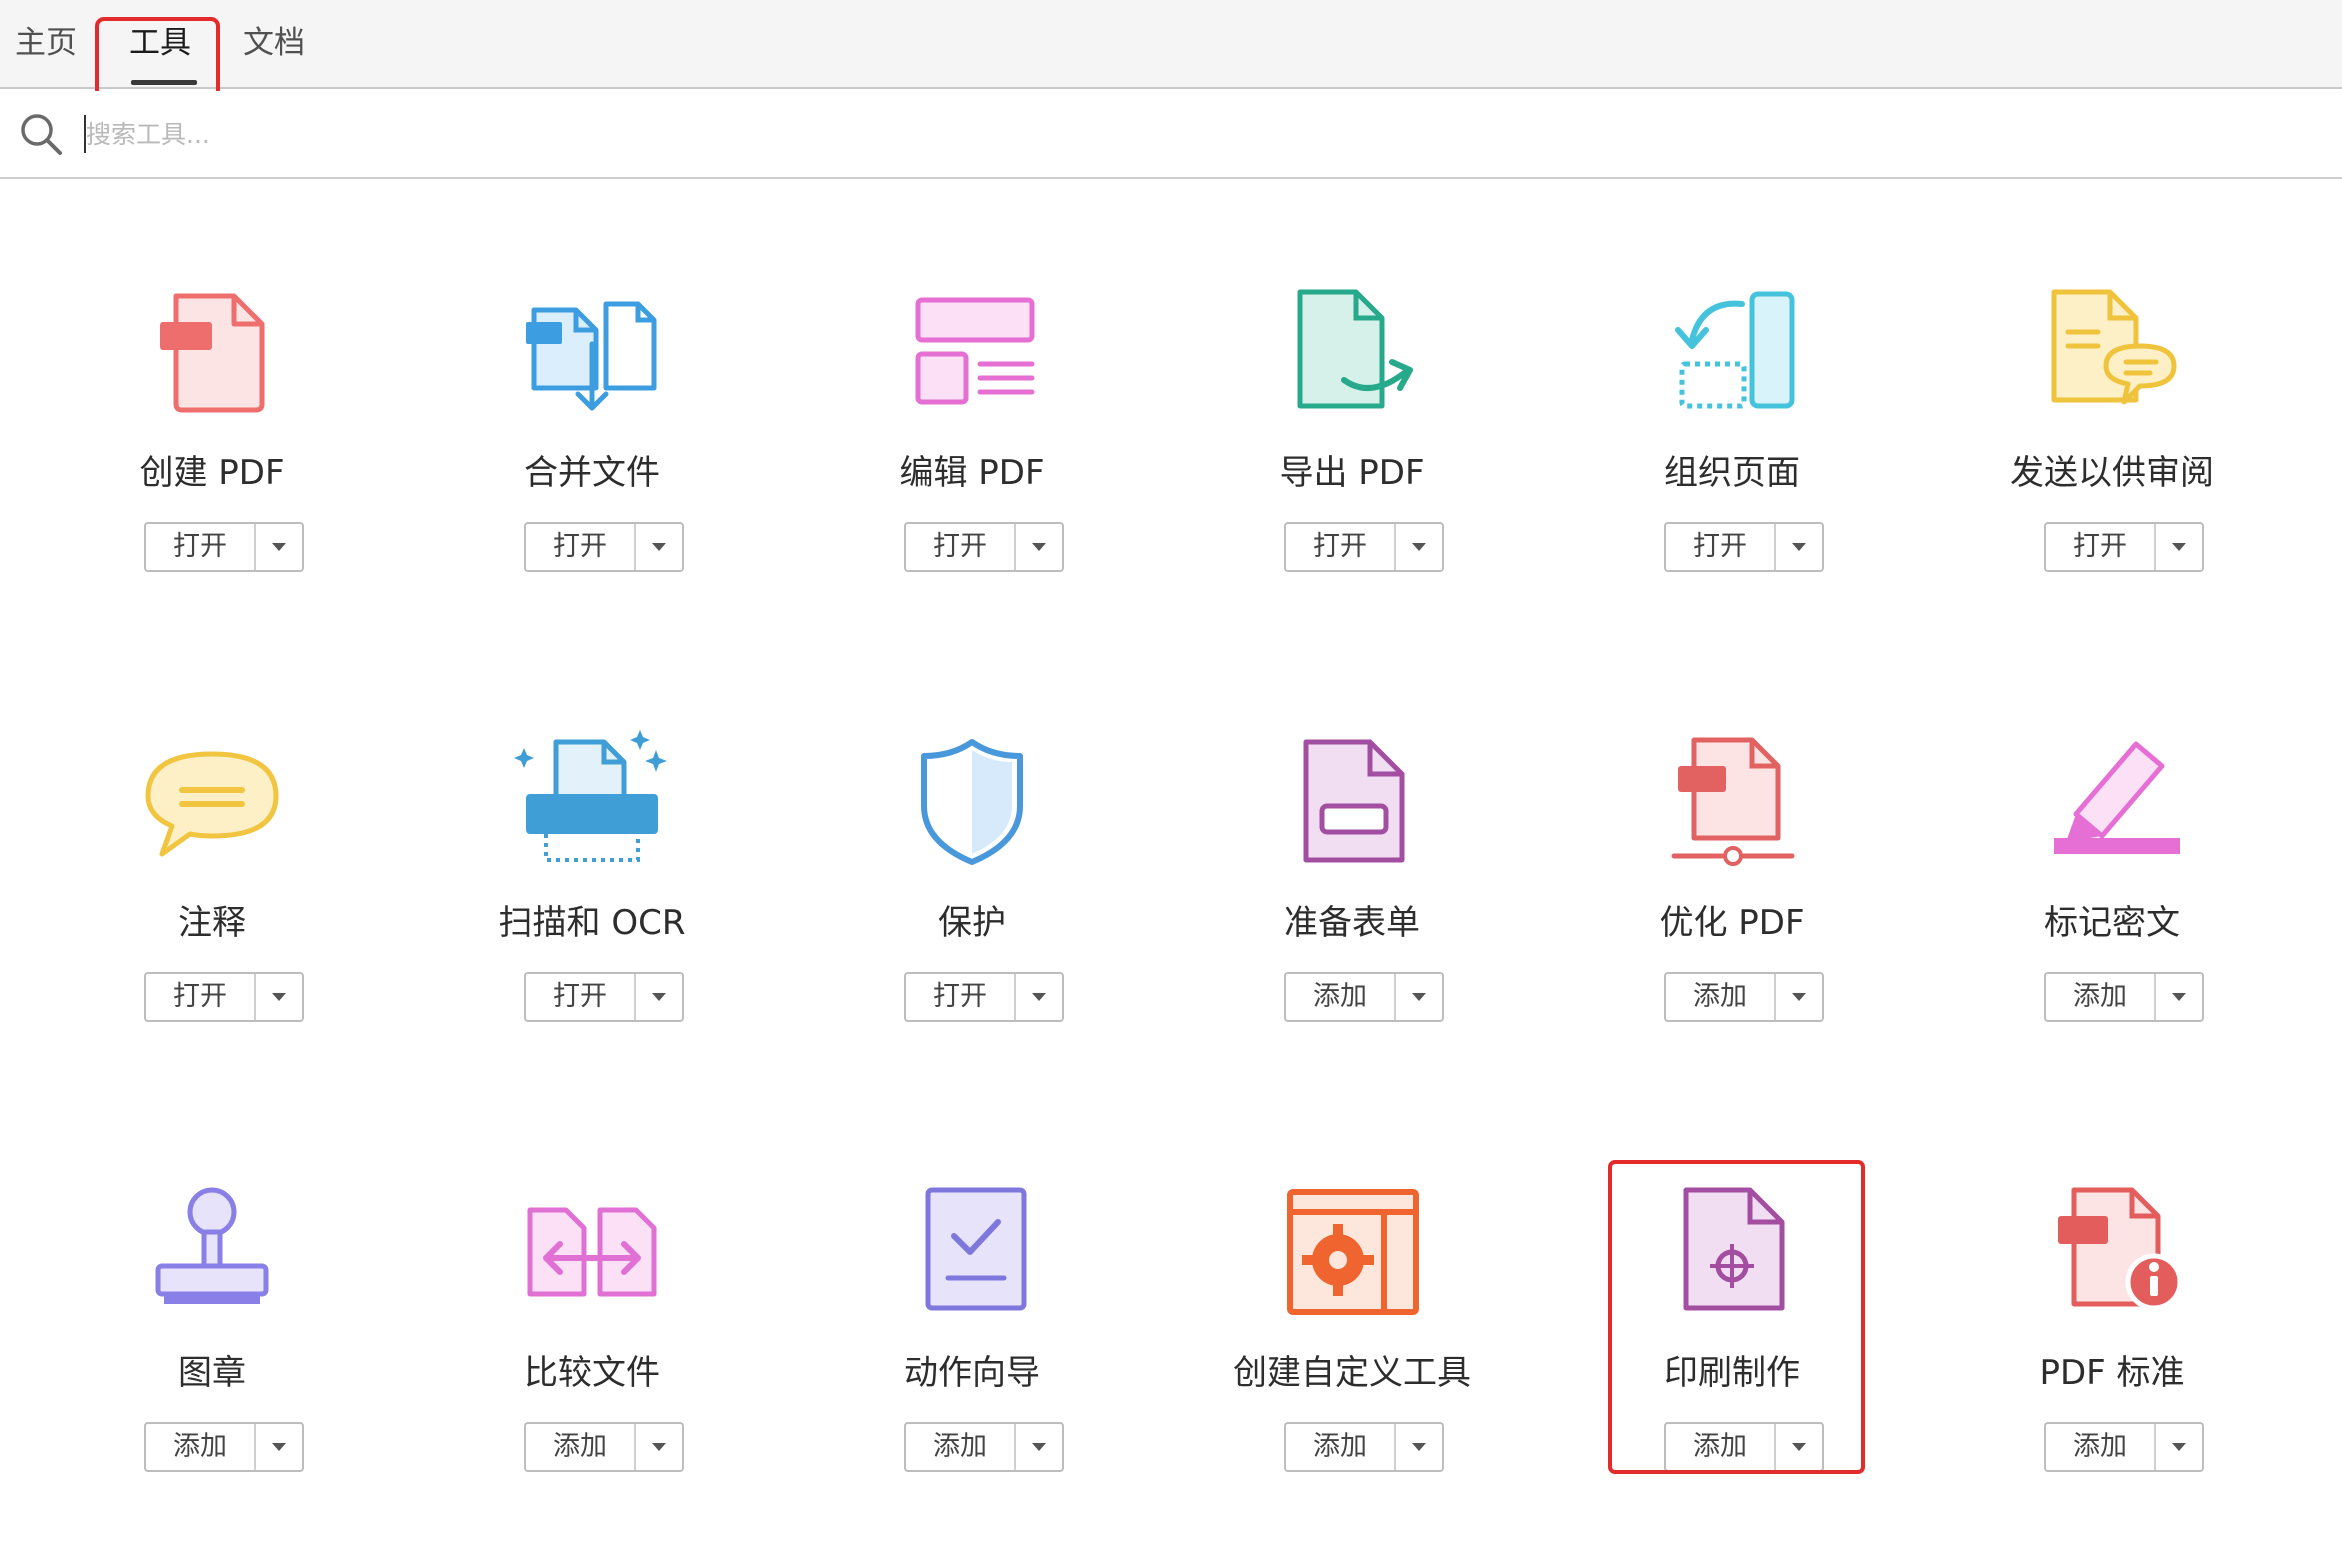  Describe the element at coordinates (212, 1250) in the screenshot. I see `stamp-icon` at that location.